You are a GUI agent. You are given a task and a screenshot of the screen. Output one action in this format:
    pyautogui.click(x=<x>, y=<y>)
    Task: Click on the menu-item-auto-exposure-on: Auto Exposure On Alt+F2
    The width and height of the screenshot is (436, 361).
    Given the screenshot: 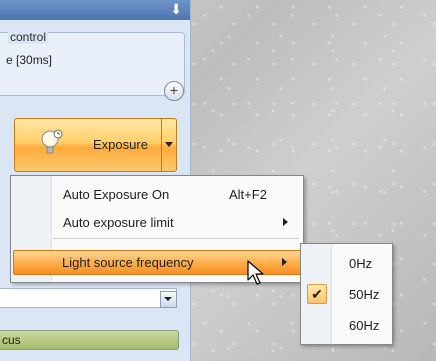 What is the action you would take?
    pyautogui.click(x=157, y=194)
    